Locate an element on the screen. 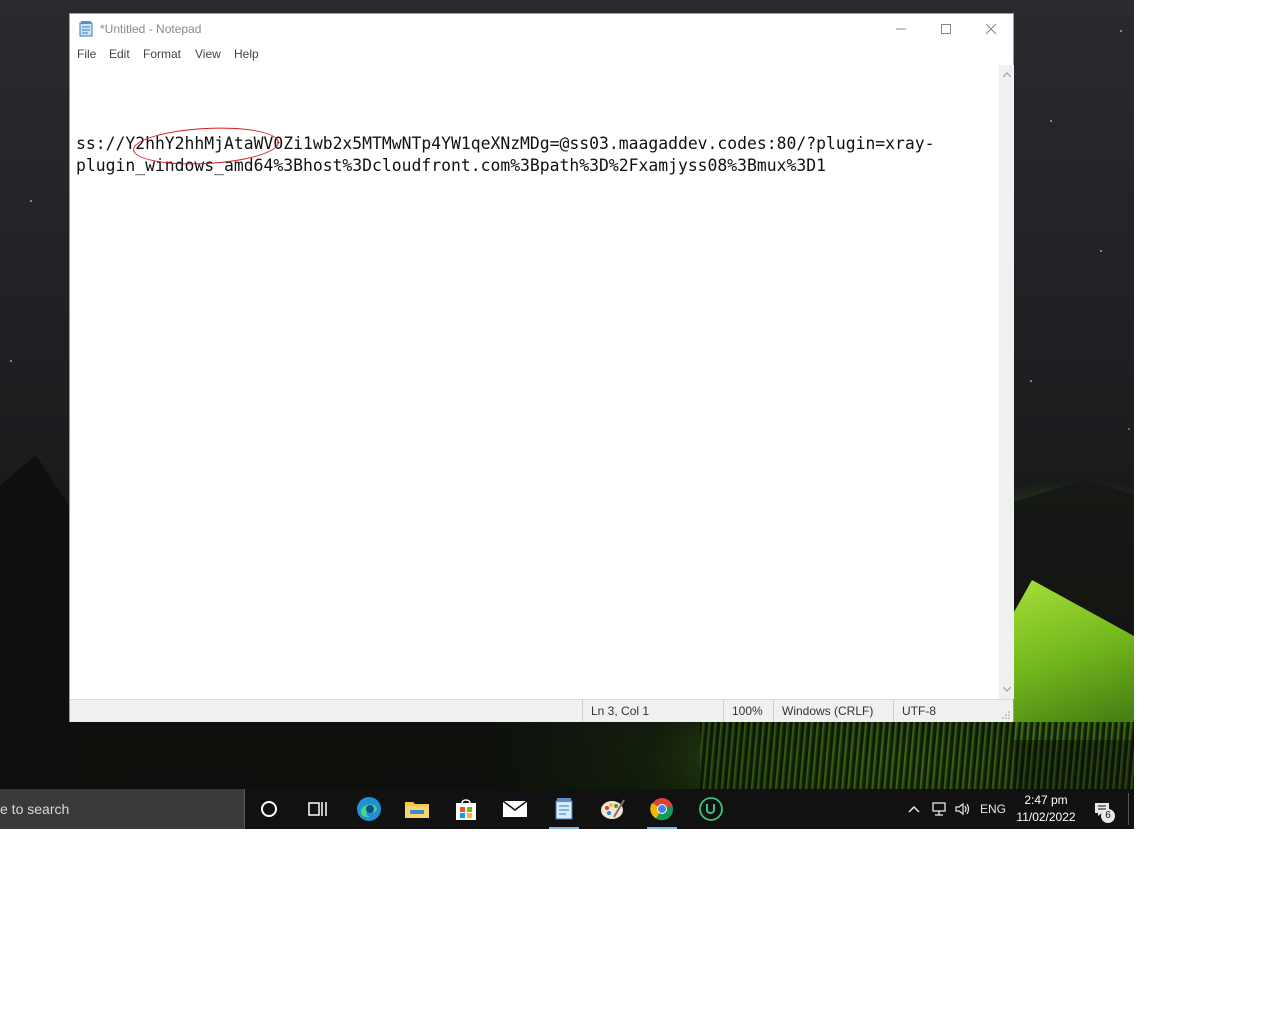 This screenshot has height=1024, width=1280. maximize-button is located at coordinates (946, 29).